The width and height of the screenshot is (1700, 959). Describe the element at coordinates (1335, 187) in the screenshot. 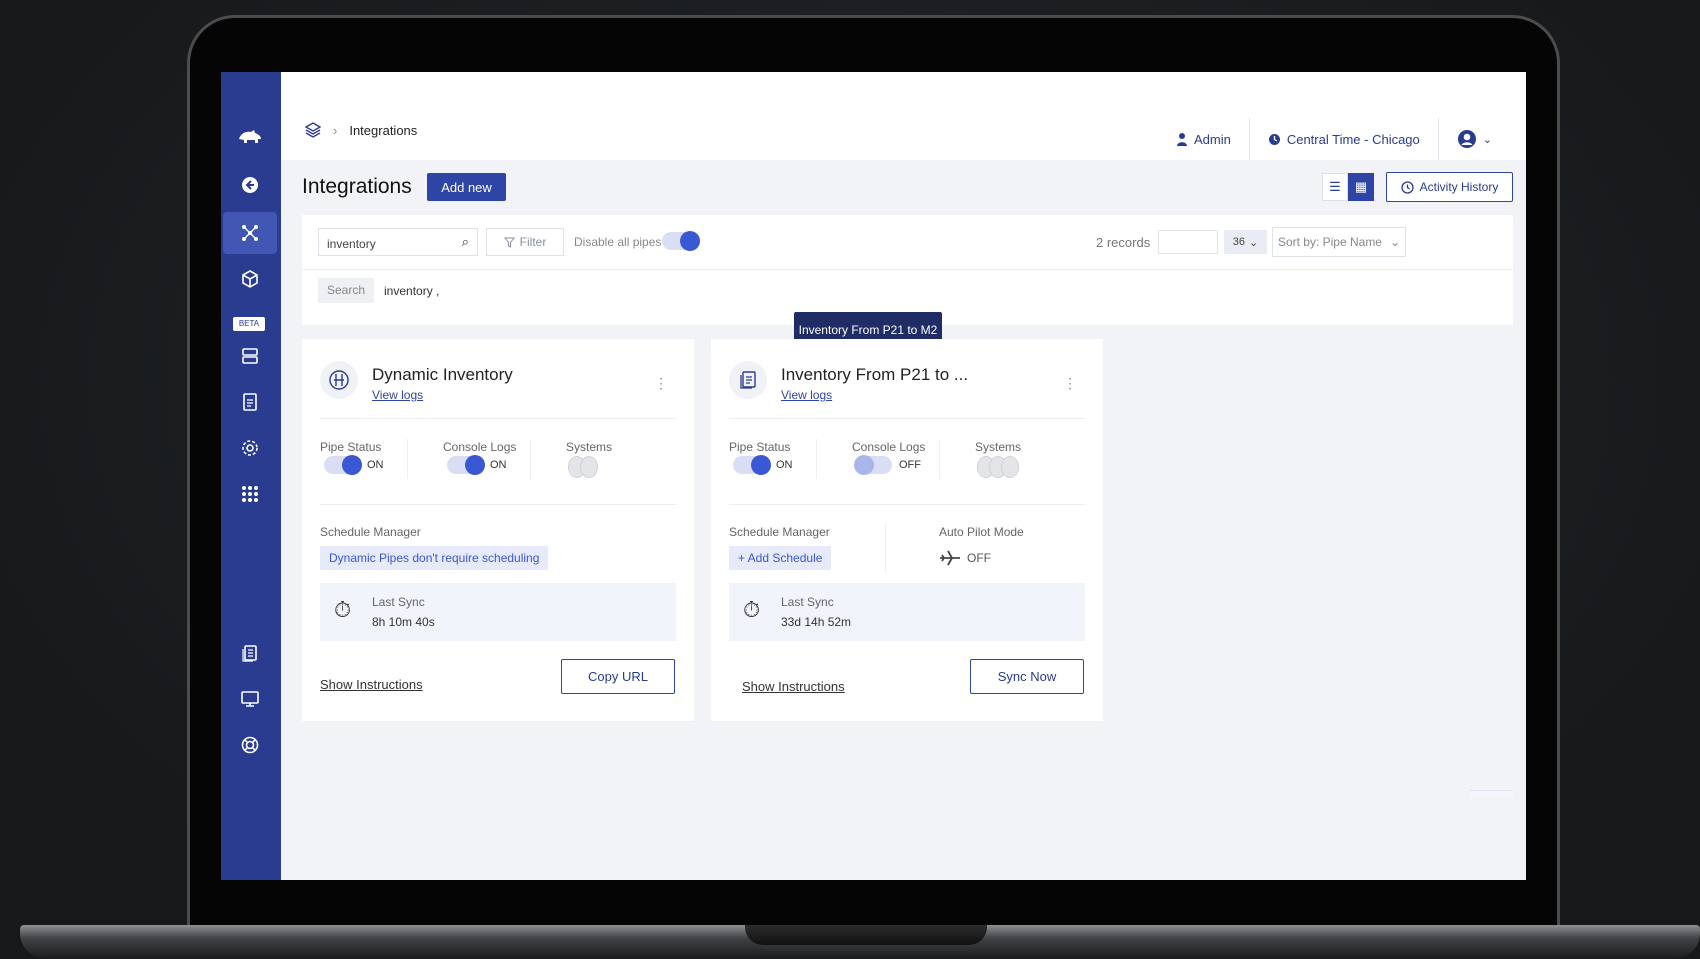

I see `list-view-icon: ☰` at that location.